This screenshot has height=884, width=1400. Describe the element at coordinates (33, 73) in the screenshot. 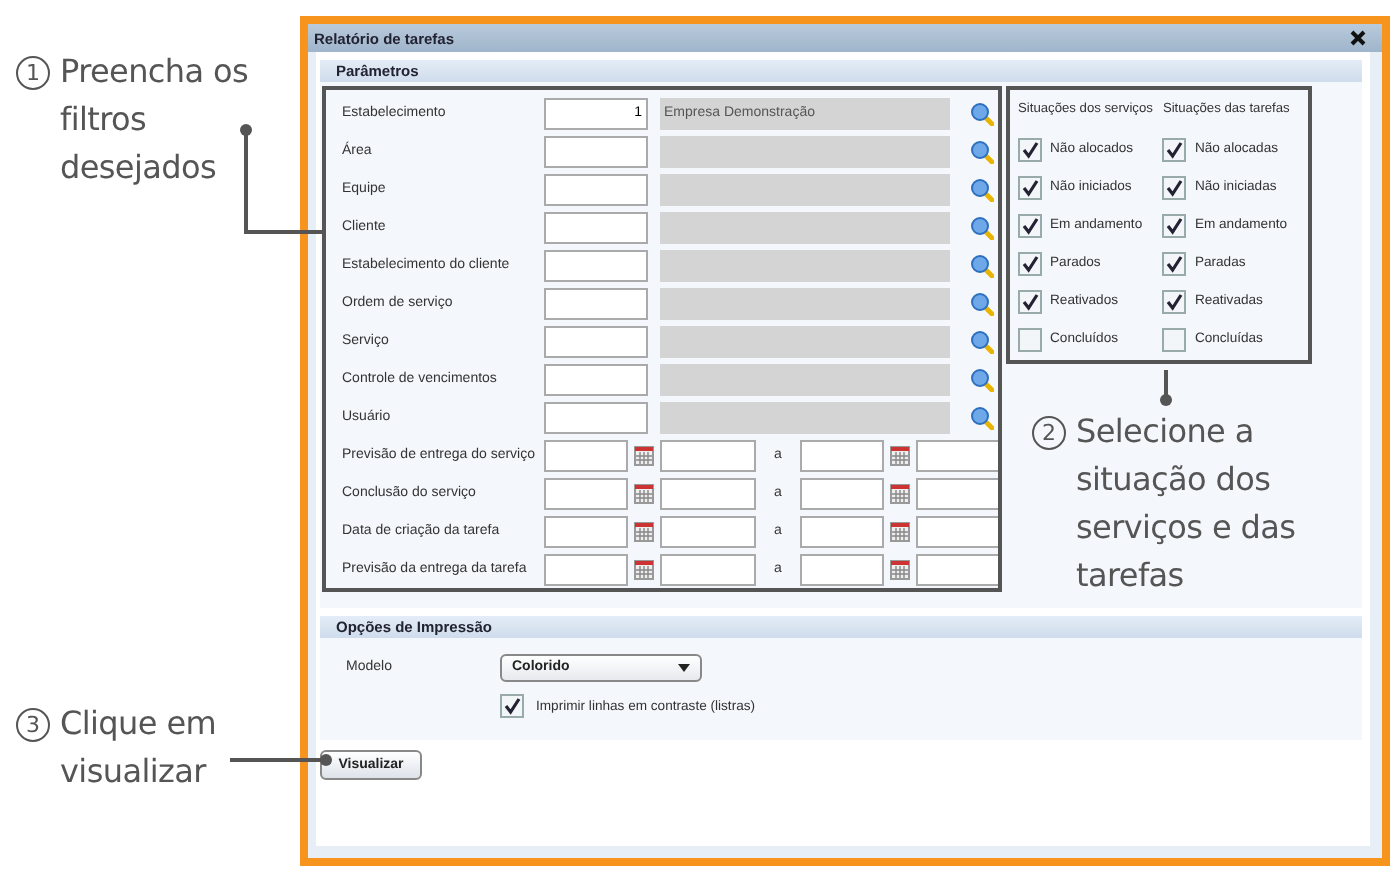

I see `step-number: 1` at that location.